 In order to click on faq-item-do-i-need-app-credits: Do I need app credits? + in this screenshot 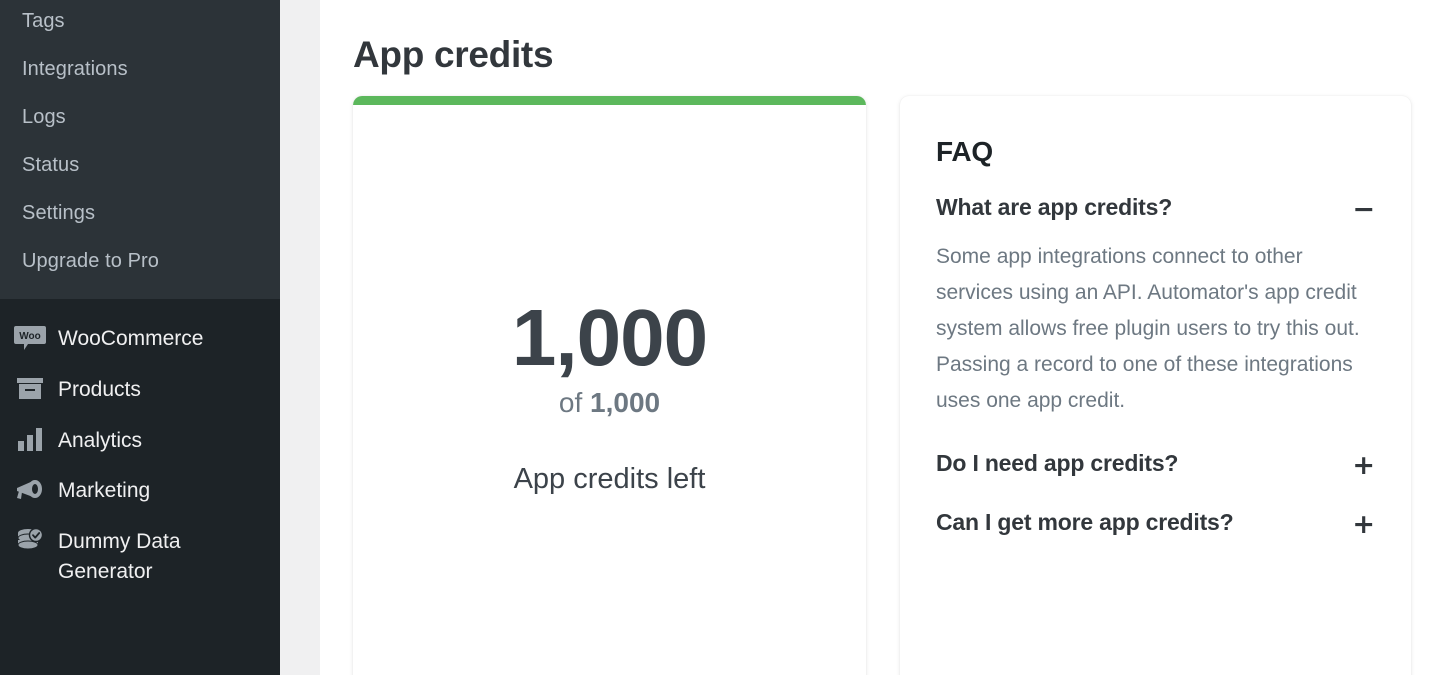, I will do `click(1155, 464)`.